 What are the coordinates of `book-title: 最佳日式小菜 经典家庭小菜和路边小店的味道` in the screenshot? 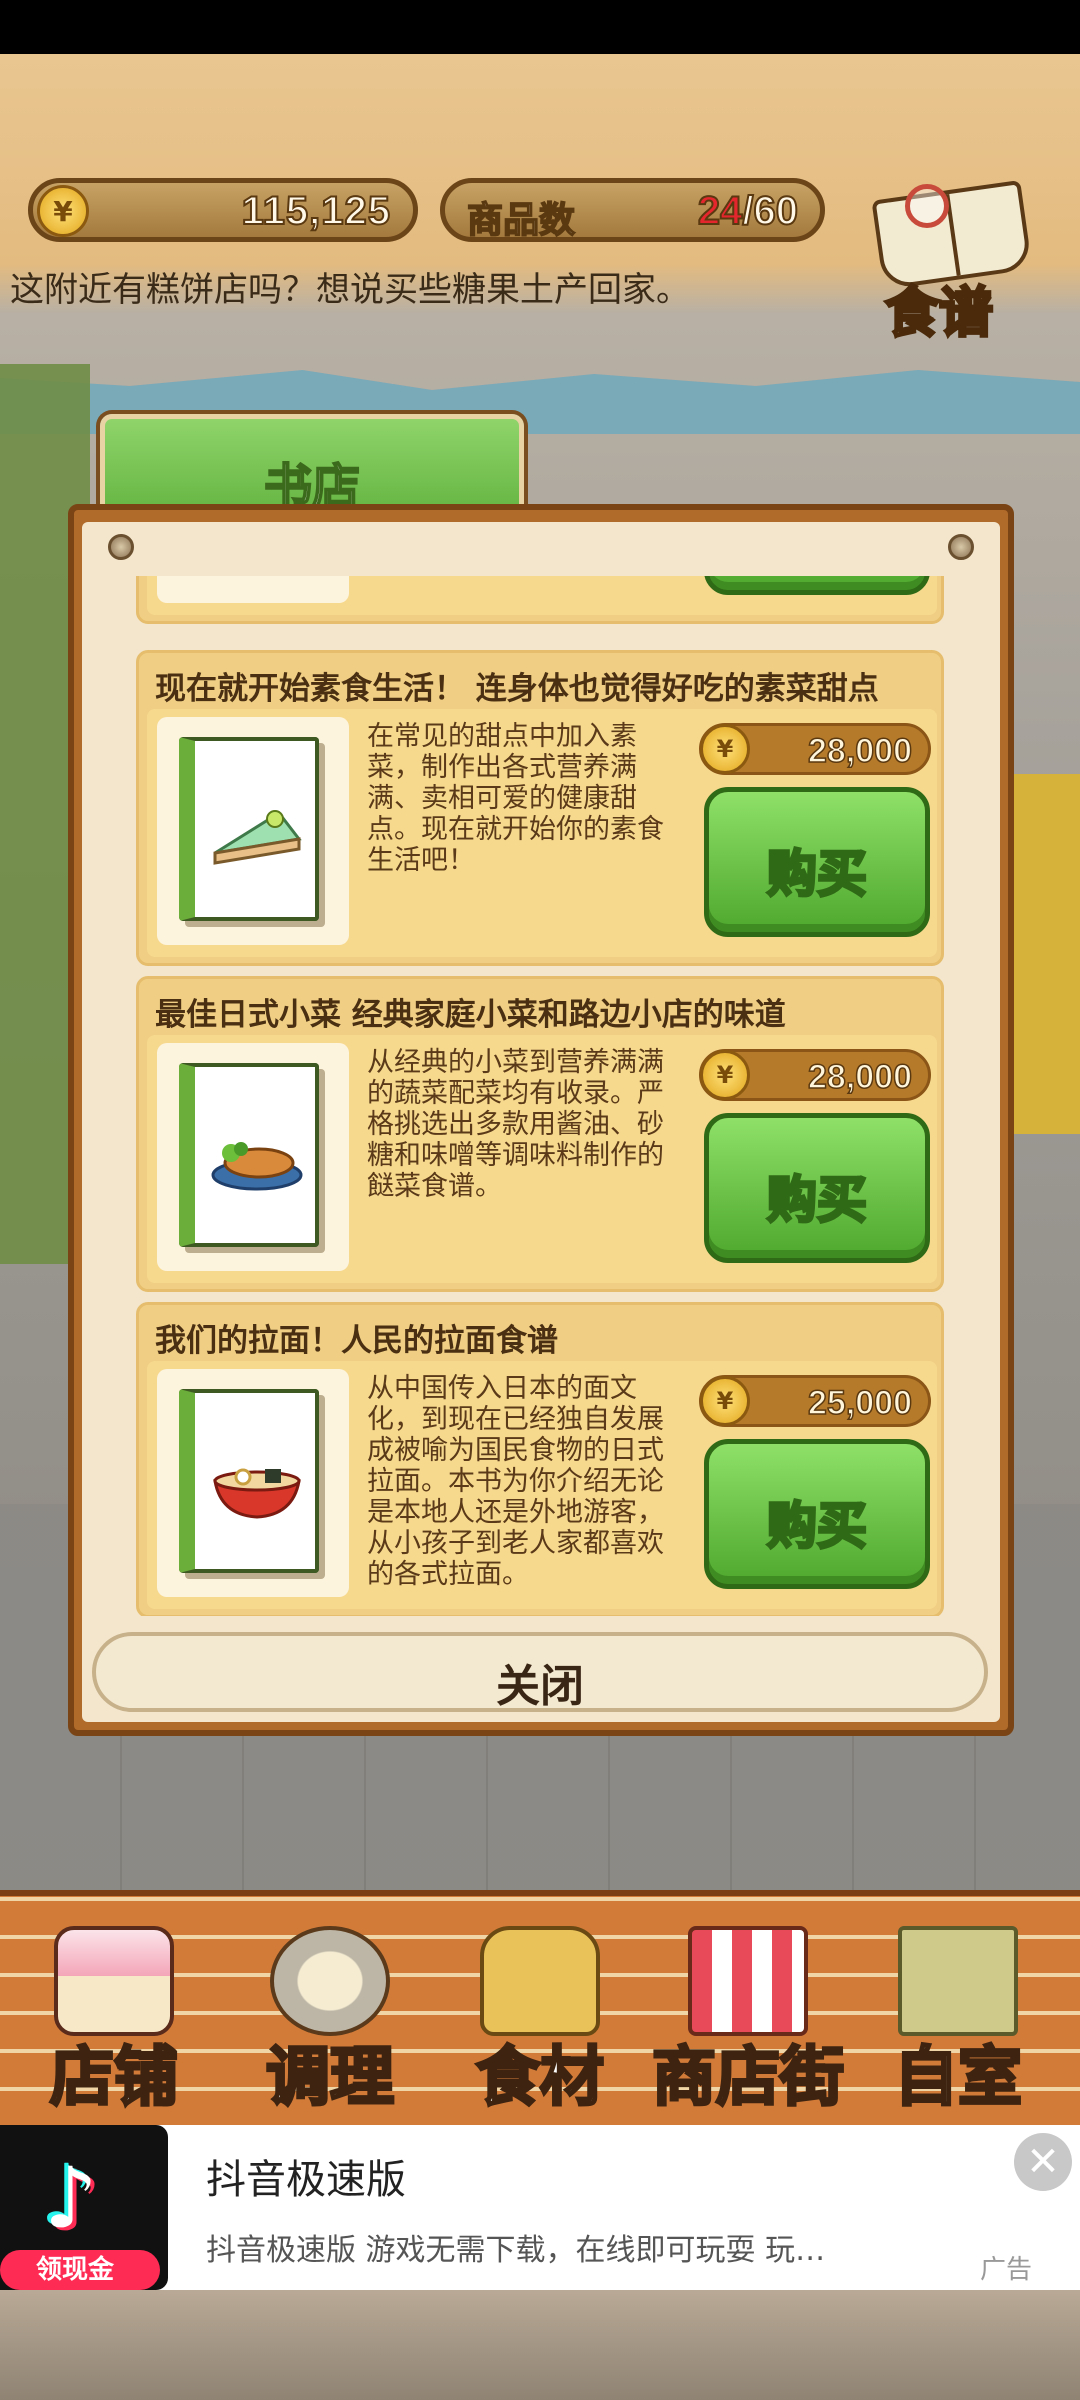 It's located at (470, 1015).